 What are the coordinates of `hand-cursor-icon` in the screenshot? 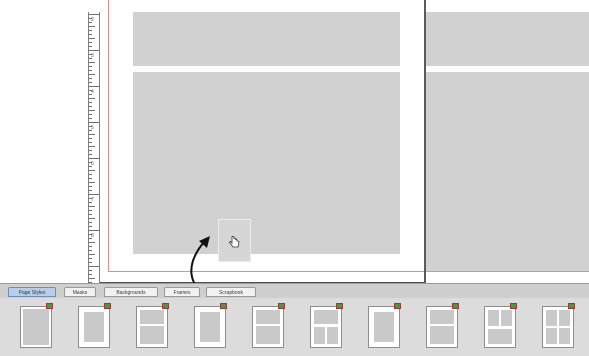 It's located at (234, 241).